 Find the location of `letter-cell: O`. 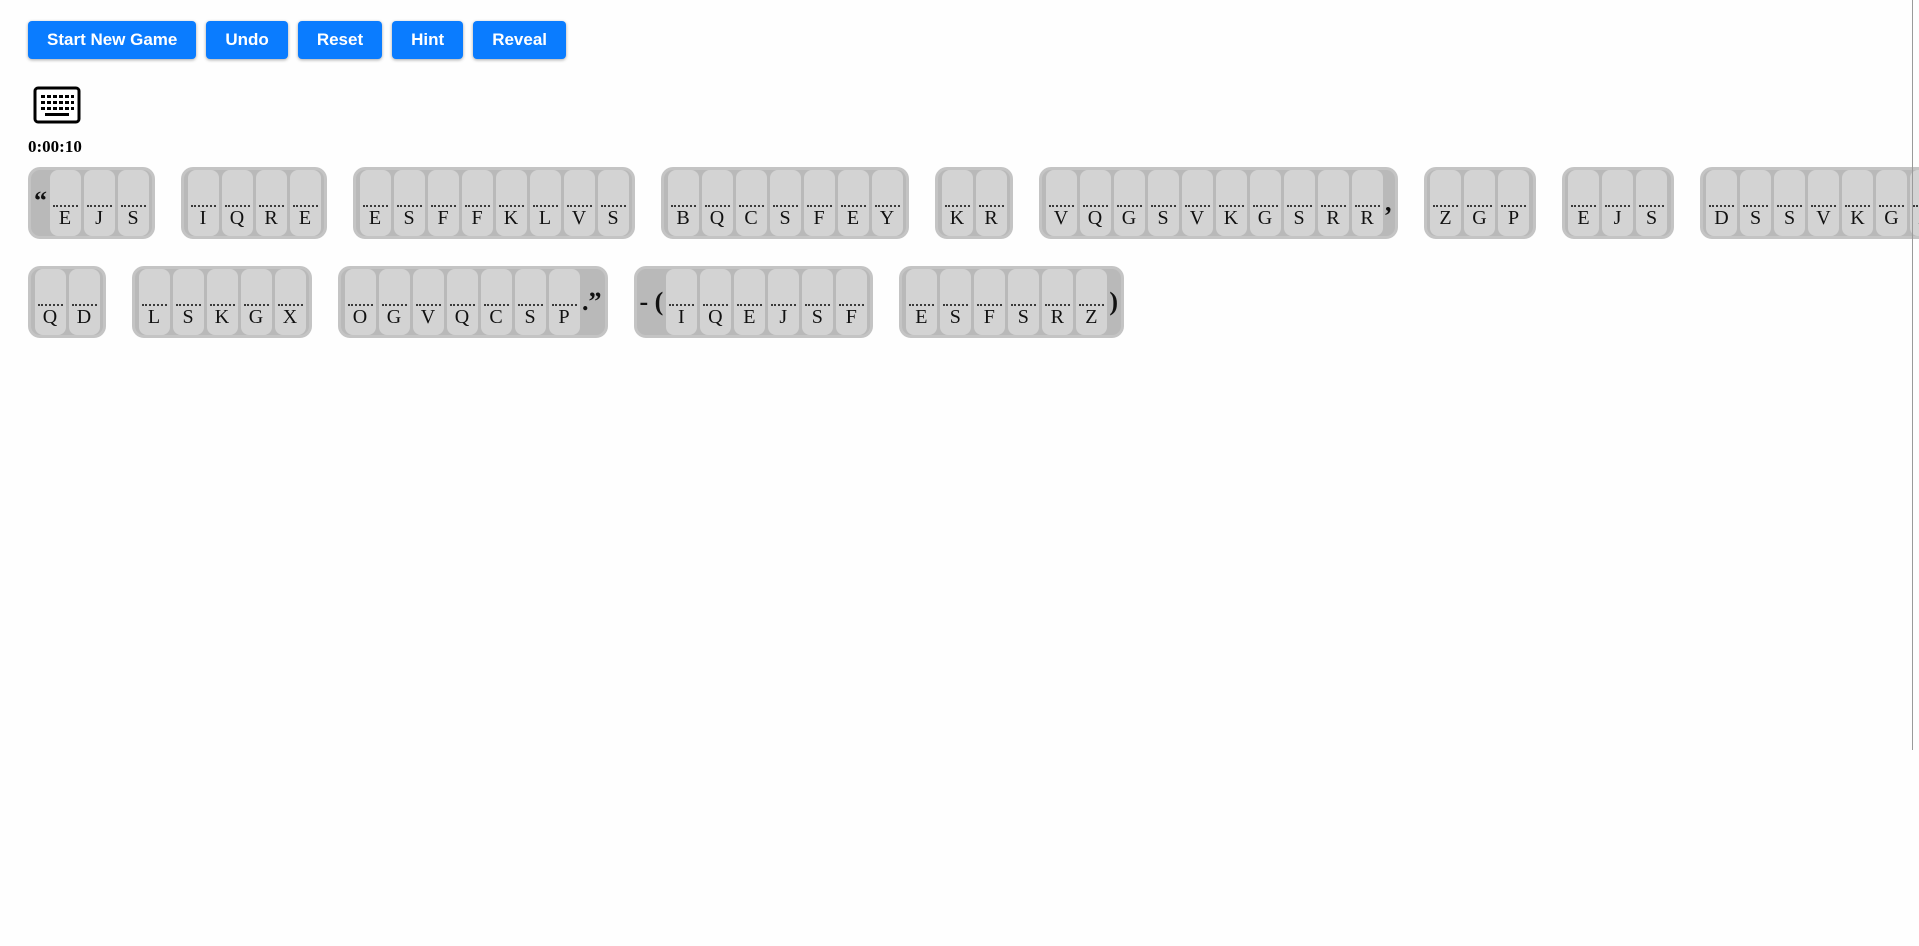

letter-cell: O is located at coordinates (360, 302).